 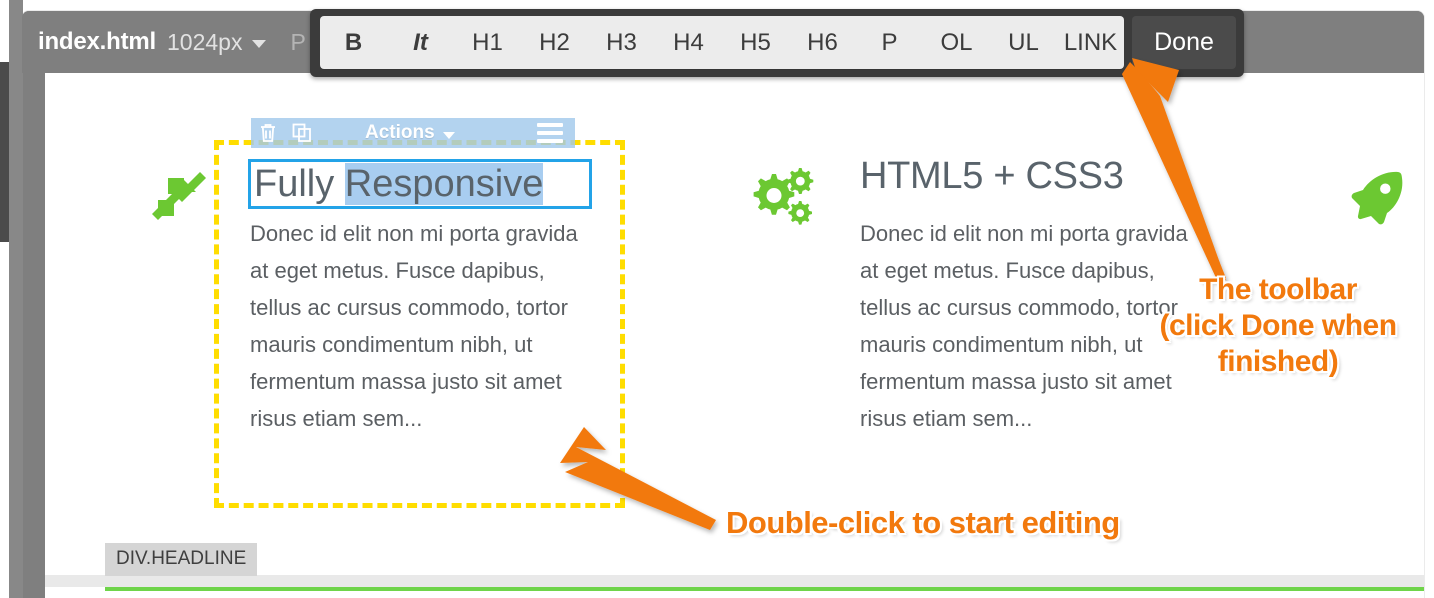 What do you see at coordinates (487, 42) in the screenshot?
I see `format-button-h1: H1` at bounding box center [487, 42].